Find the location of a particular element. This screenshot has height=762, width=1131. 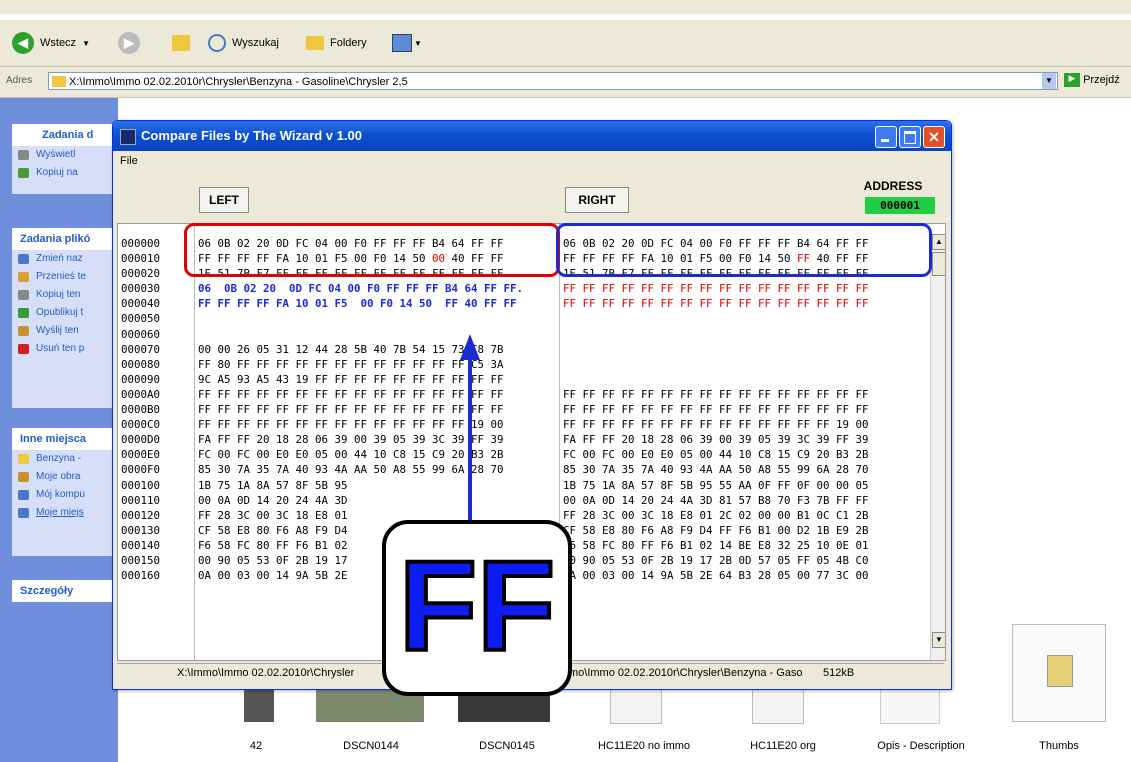

right-diff-highlight is located at coordinates (744, 250).